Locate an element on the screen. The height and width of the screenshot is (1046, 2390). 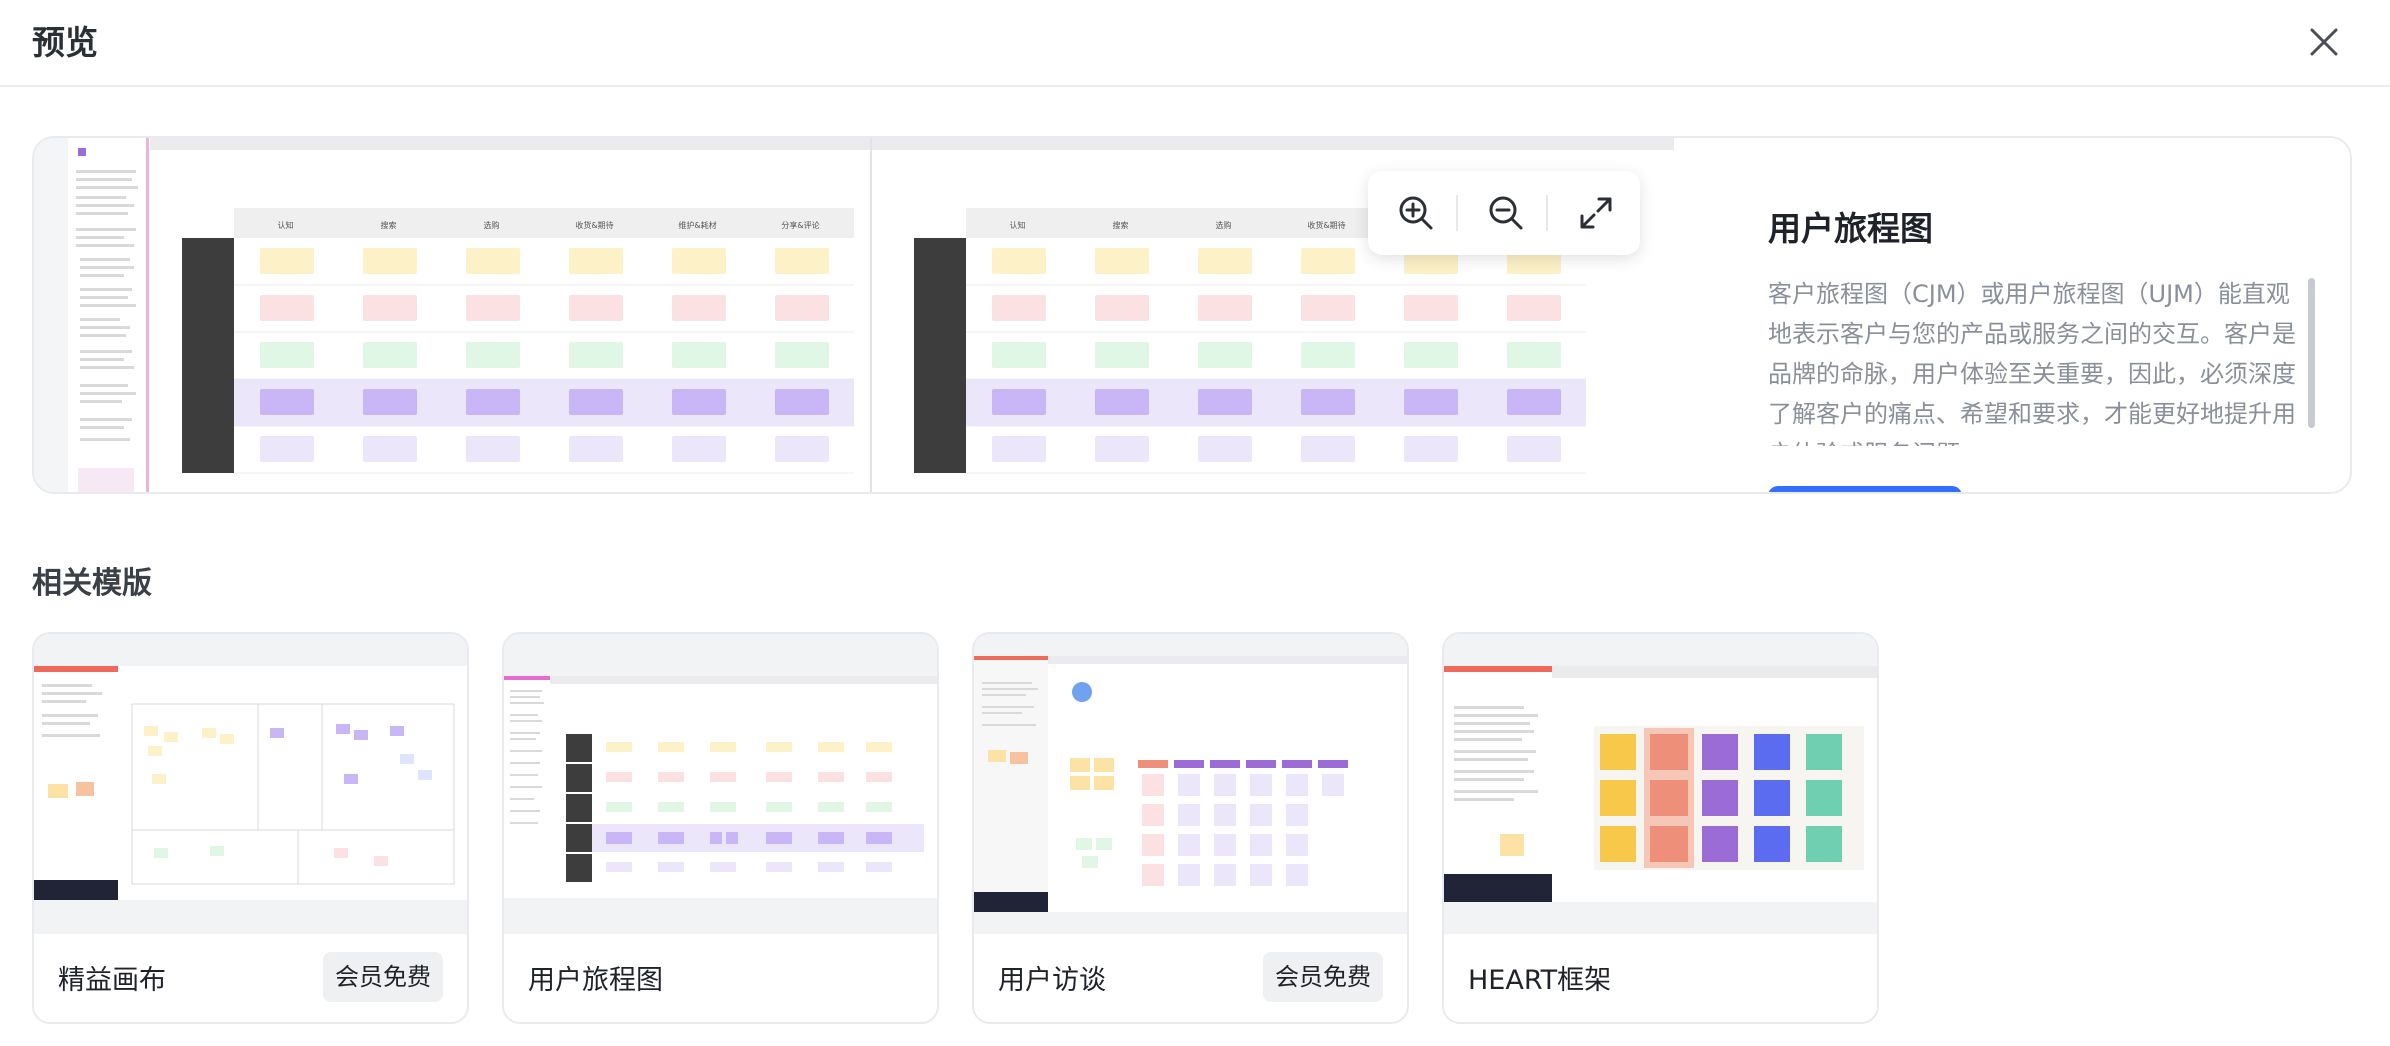
template-card-user-interview: 用户访谈 会员免费 is located at coordinates (1190, 828).